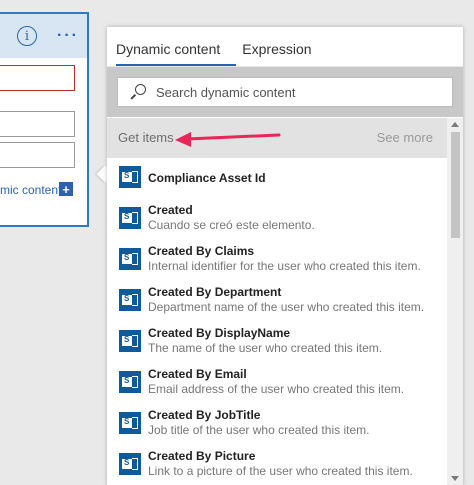 The image size is (474, 485). I want to click on item-title: Created, so click(170, 210).